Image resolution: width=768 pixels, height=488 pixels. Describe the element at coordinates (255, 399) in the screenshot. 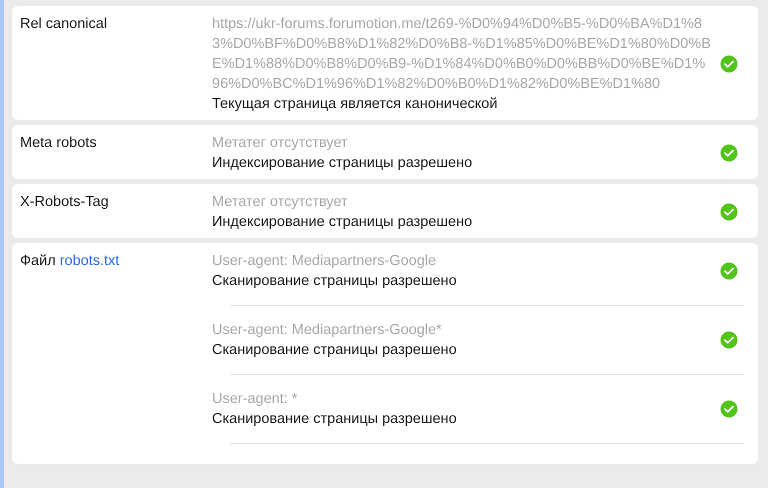

I see `detail-text: User-agent: *` at that location.